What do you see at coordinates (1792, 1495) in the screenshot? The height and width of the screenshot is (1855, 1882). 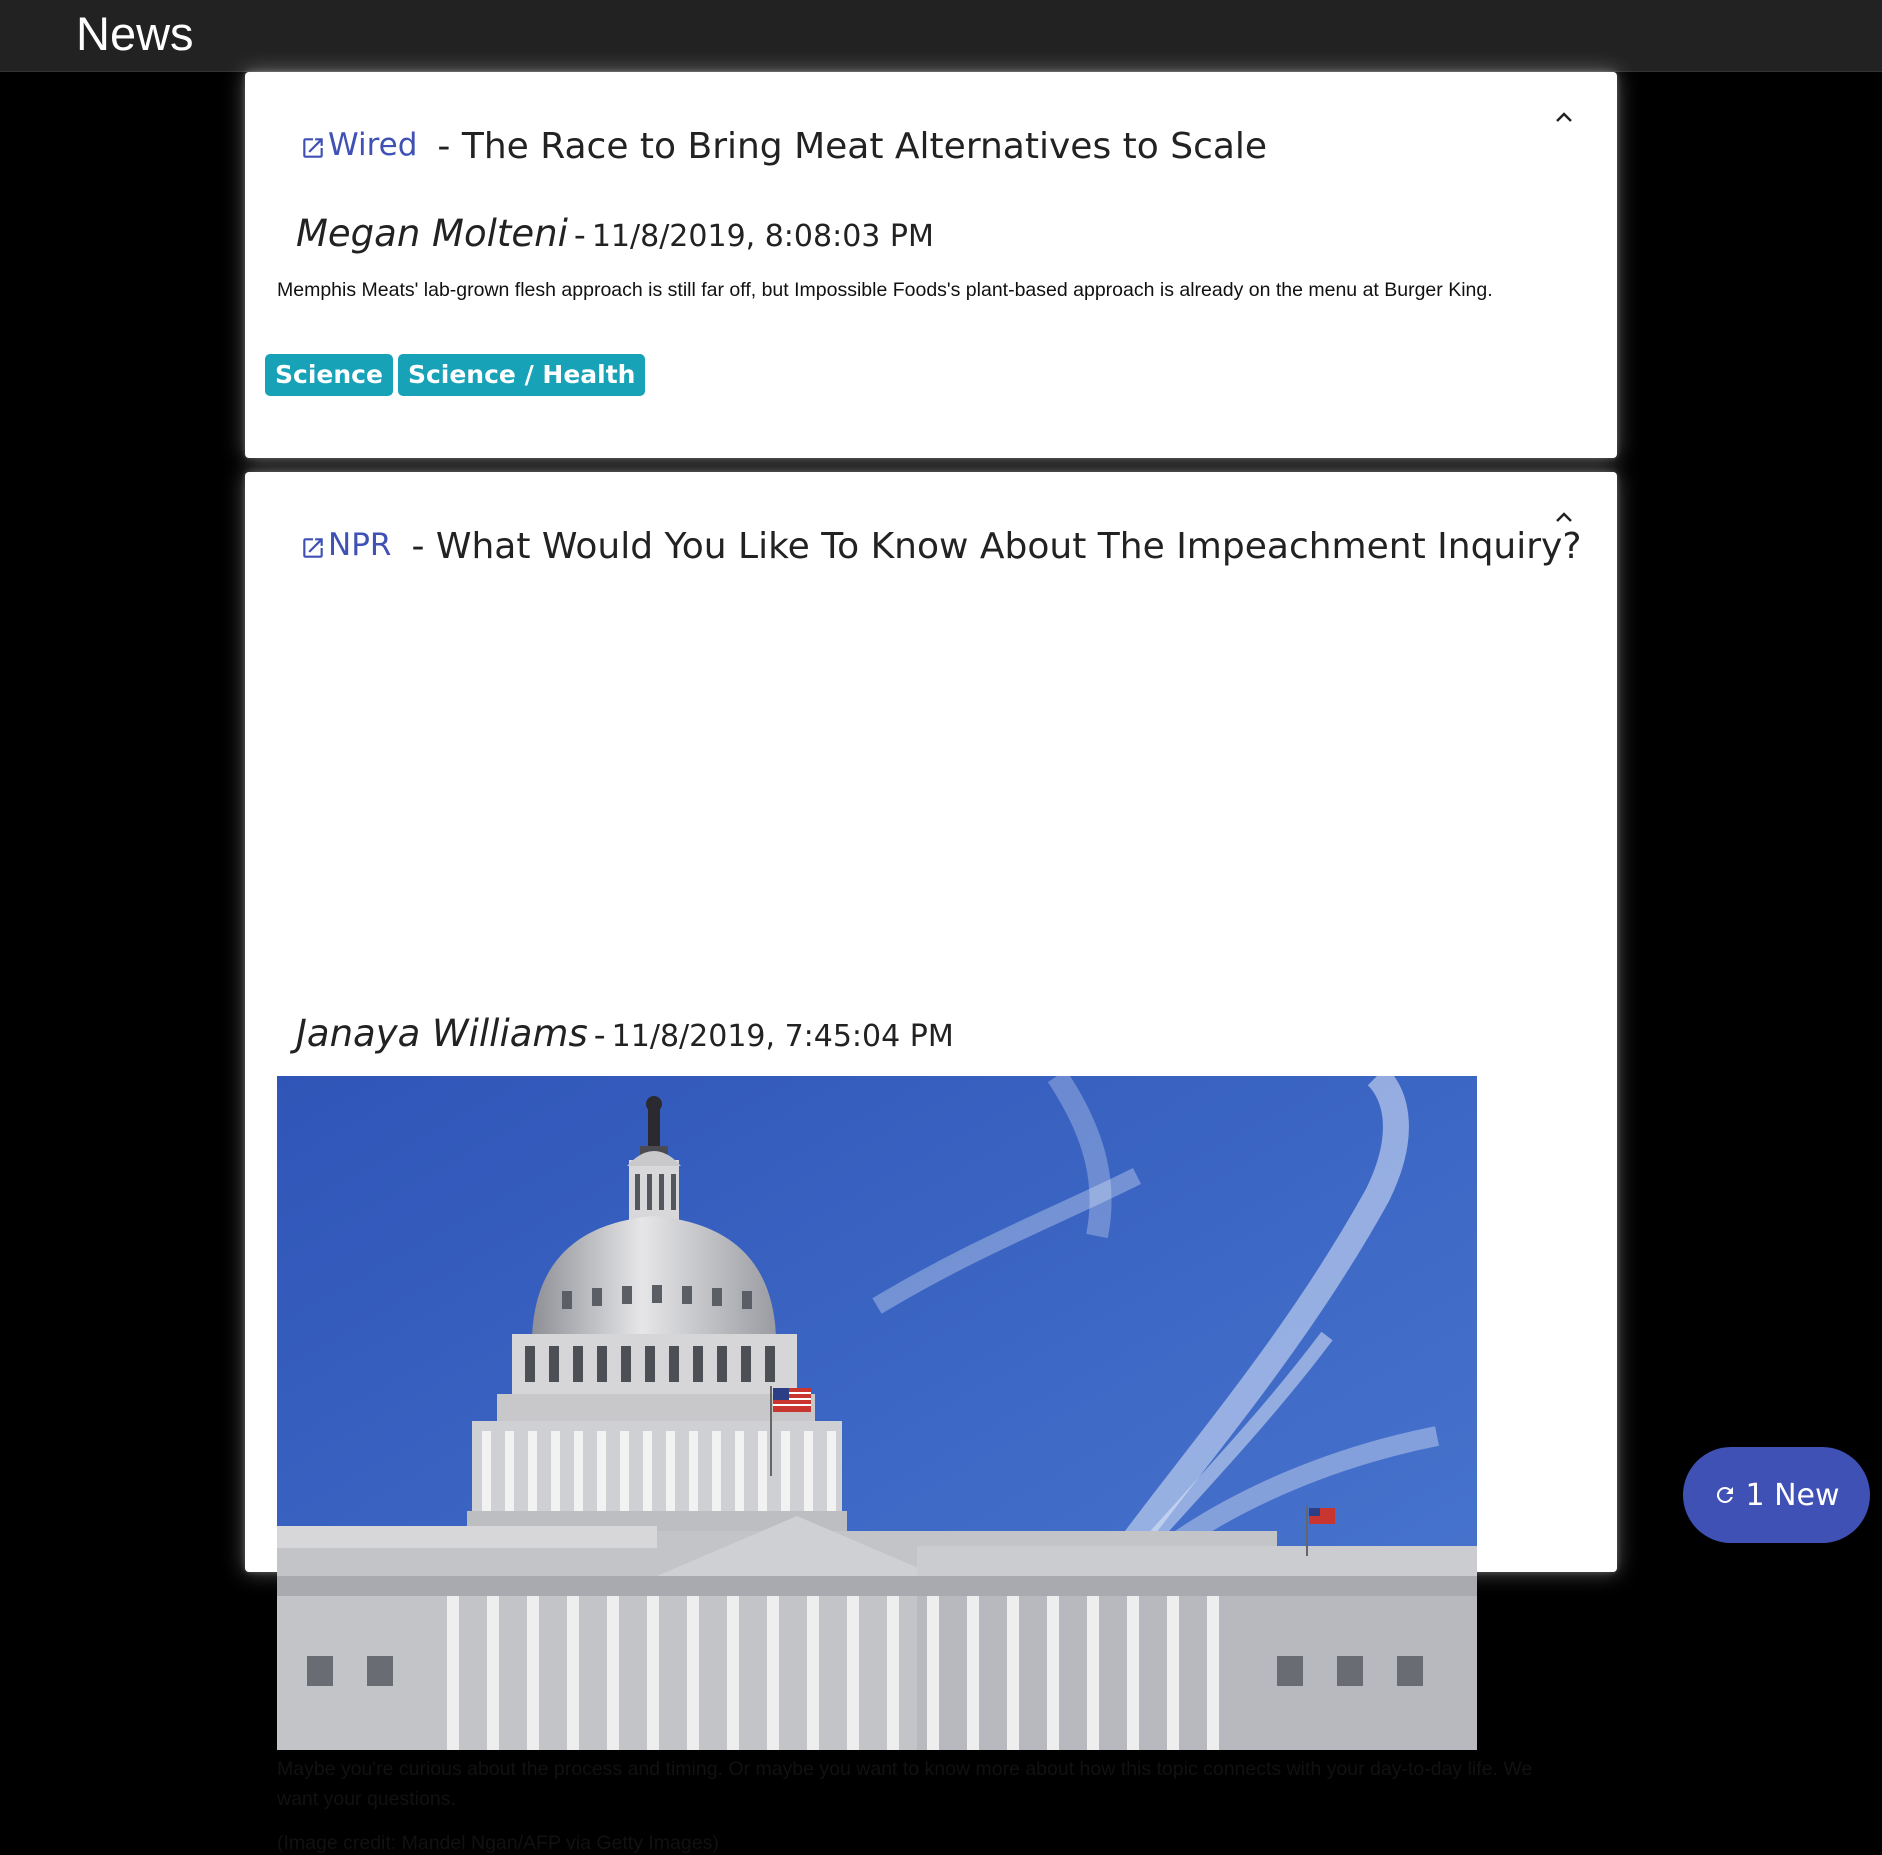 I see `new-button-label: 1 New` at bounding box center [1792, 1495].